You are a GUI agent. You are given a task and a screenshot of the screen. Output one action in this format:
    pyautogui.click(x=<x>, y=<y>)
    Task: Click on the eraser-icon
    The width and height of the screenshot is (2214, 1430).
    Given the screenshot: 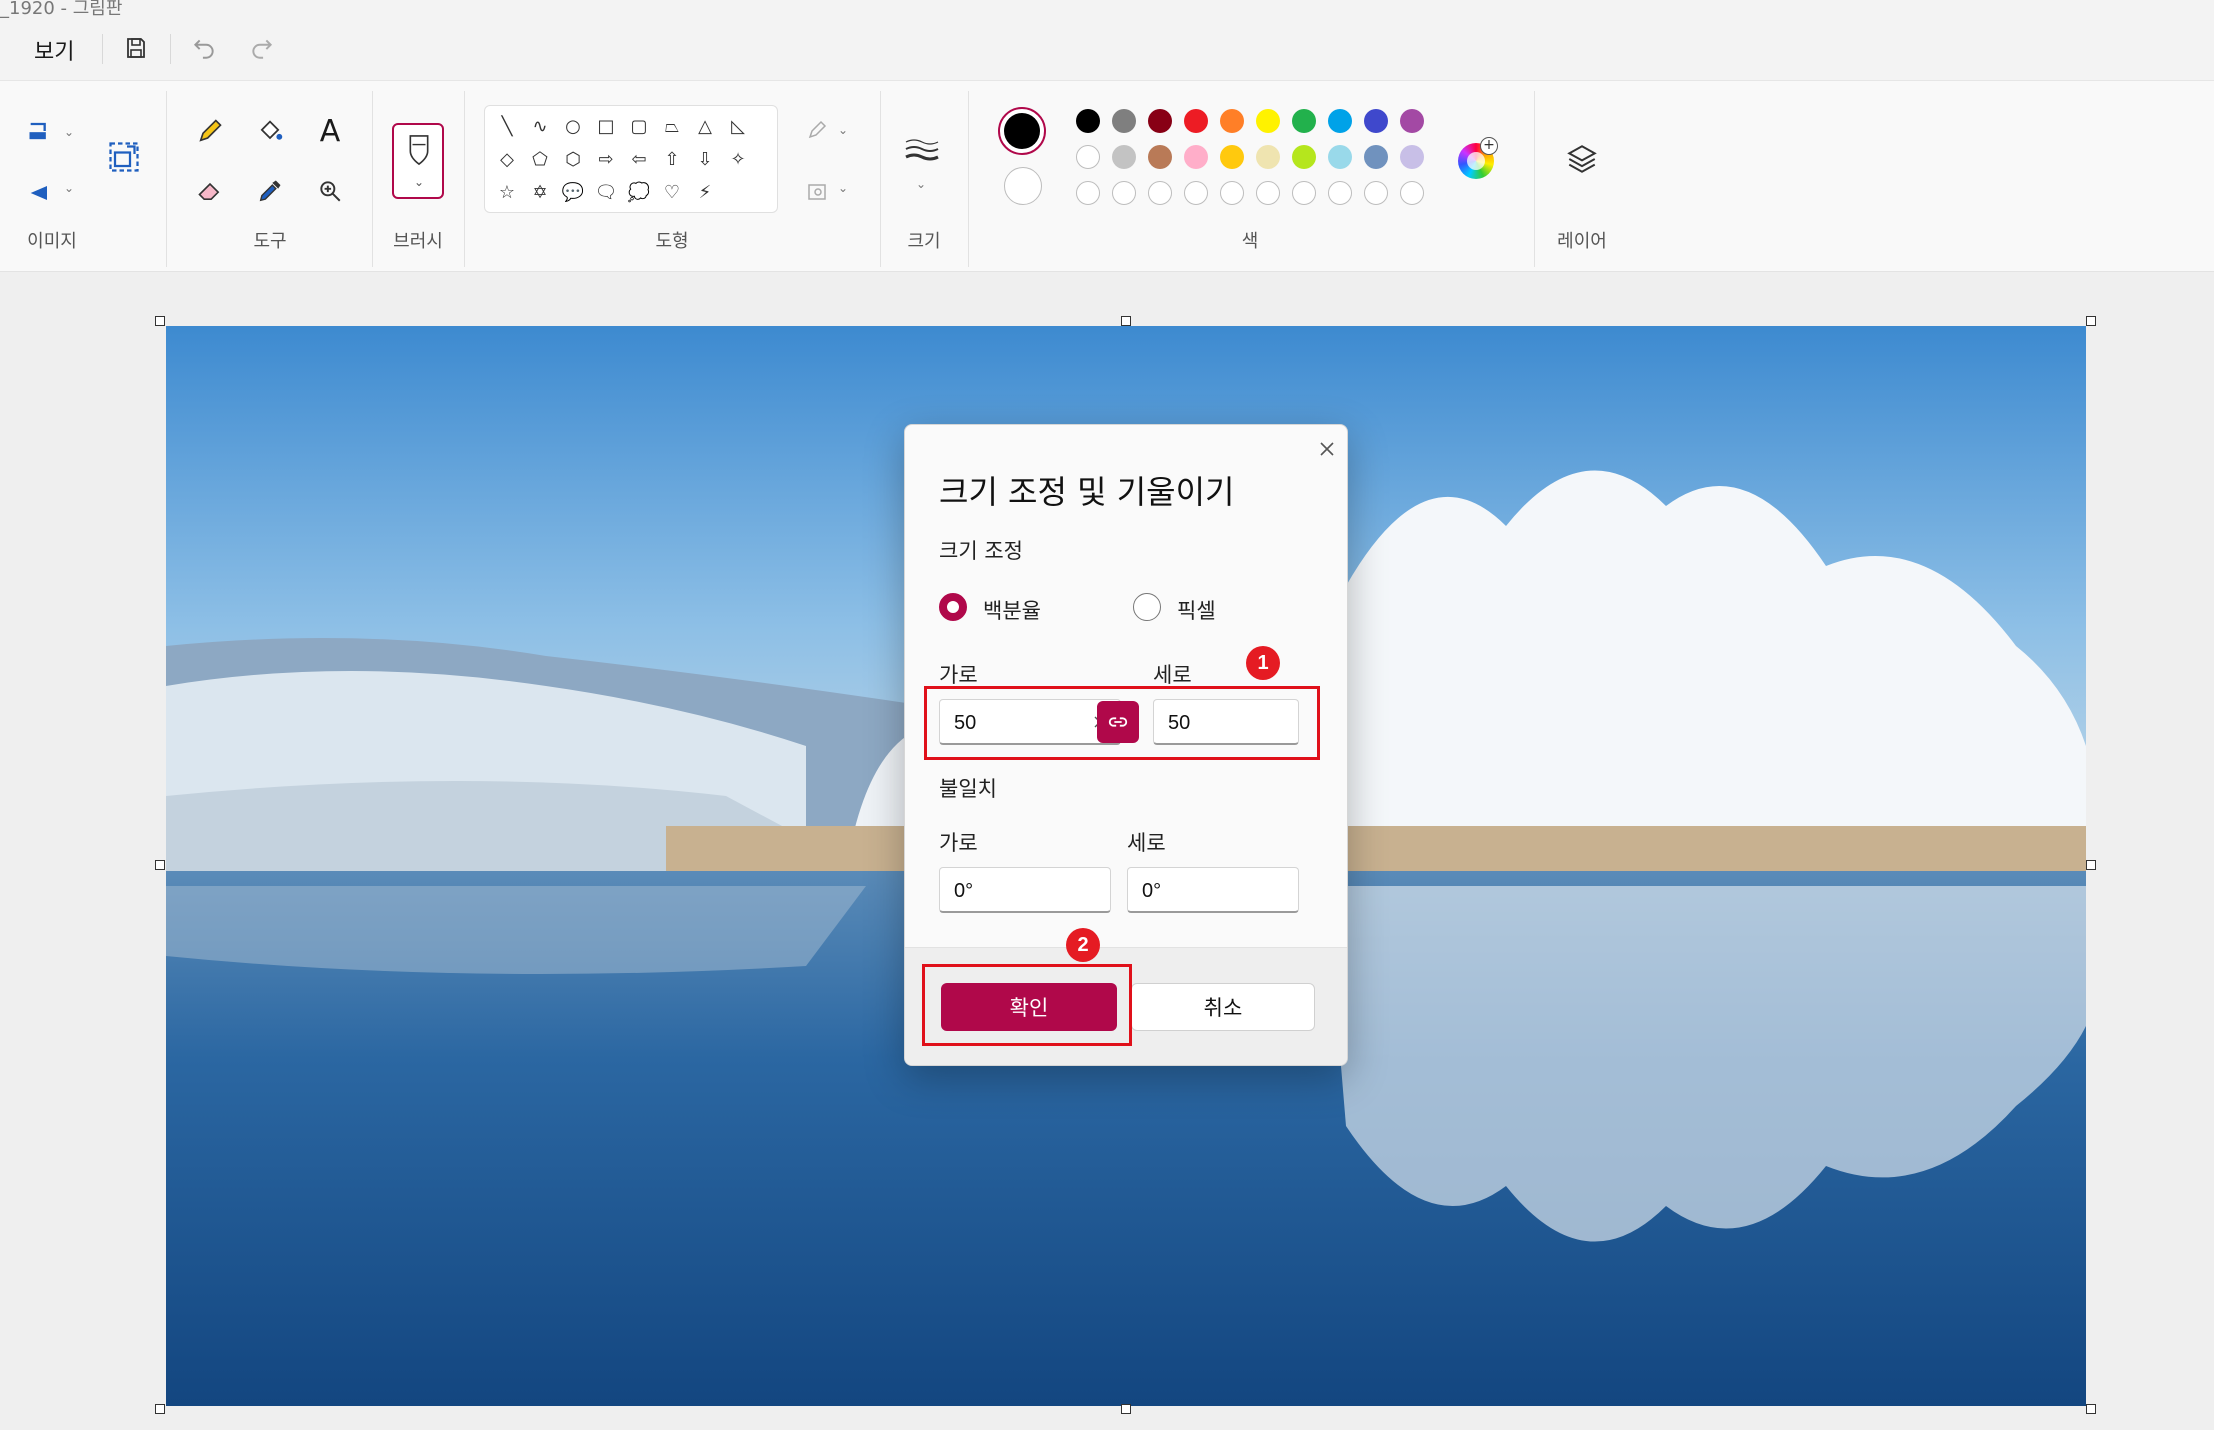 What is the action you would take?
    pyautogui.click(x=210, y=191)
    